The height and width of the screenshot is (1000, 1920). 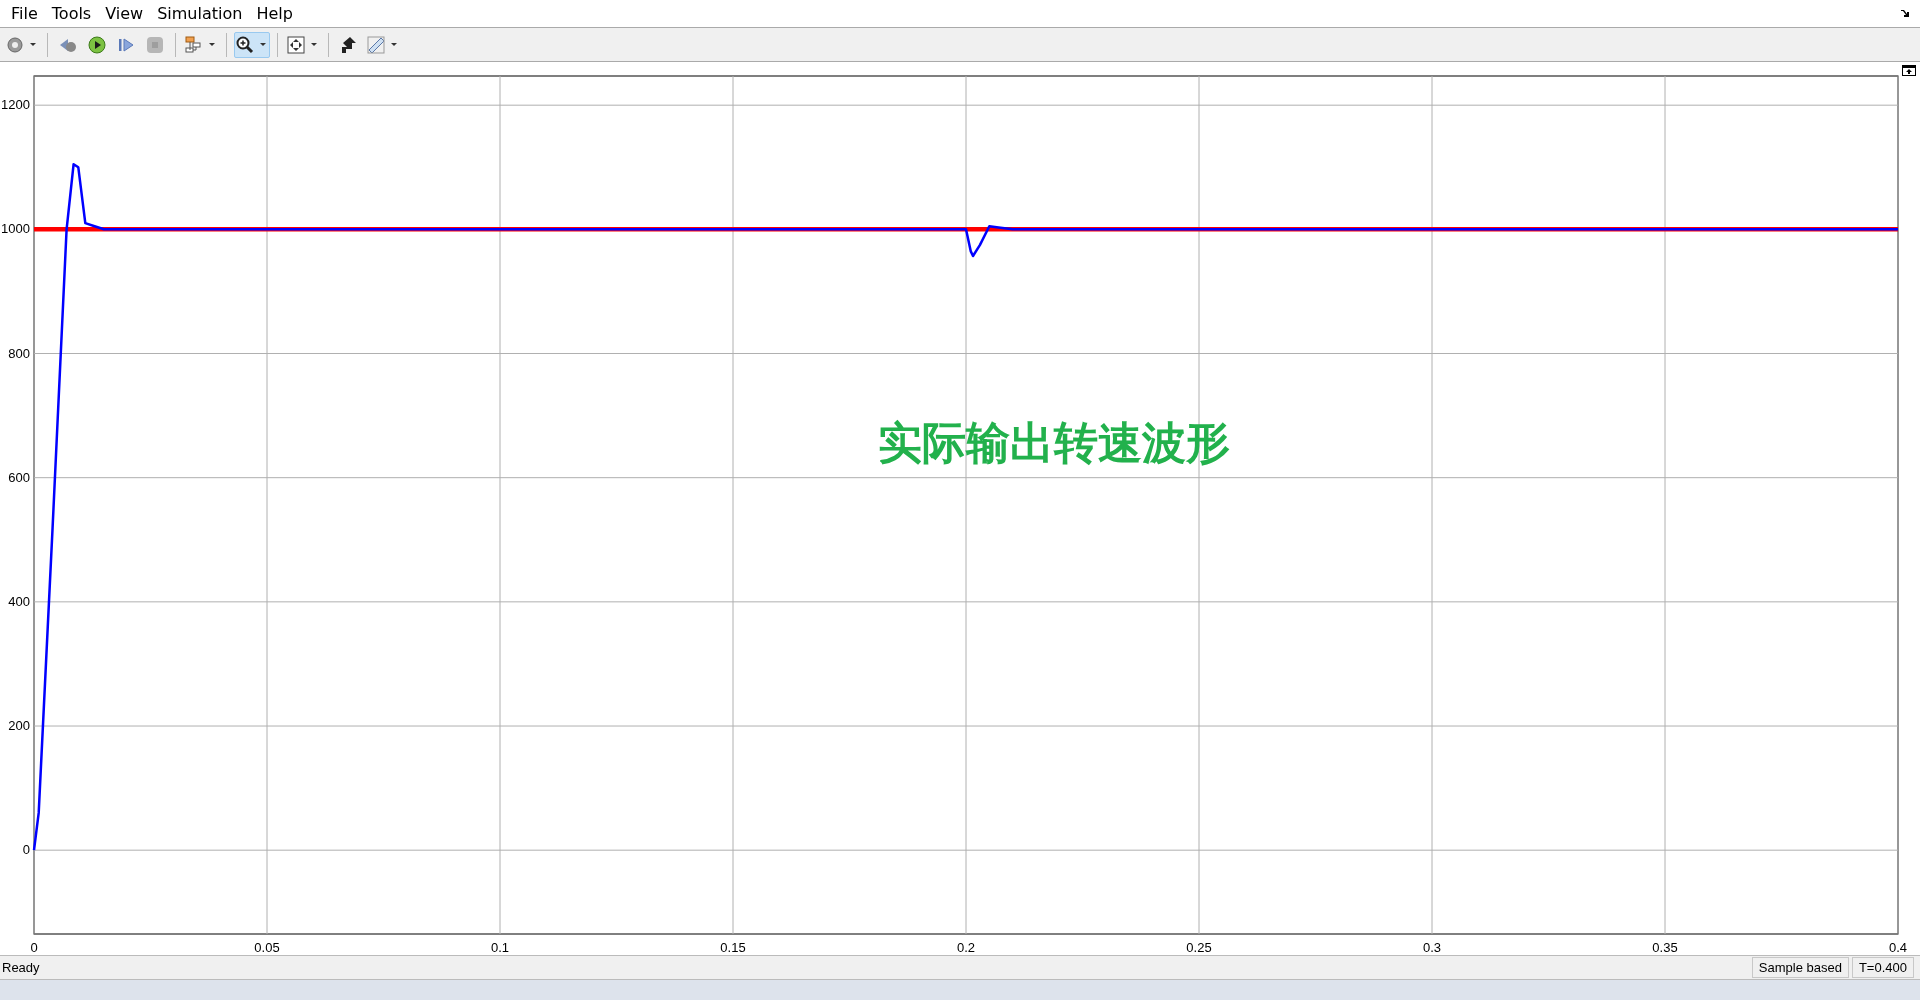 I want to click on status-time: T=0.400, so click(x=1882, y=967).